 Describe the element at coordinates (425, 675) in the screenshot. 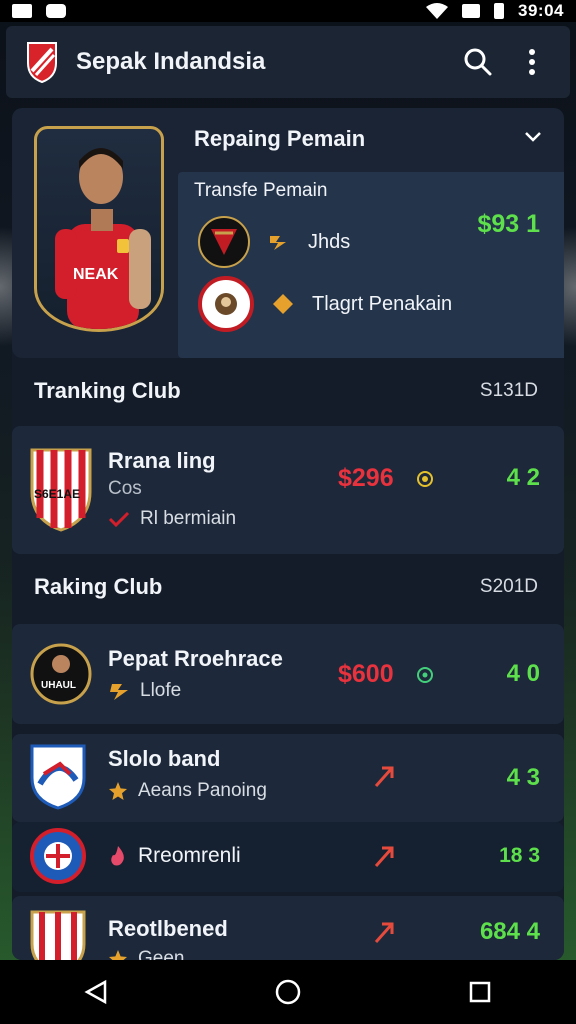

I see `target-icon` at that location.